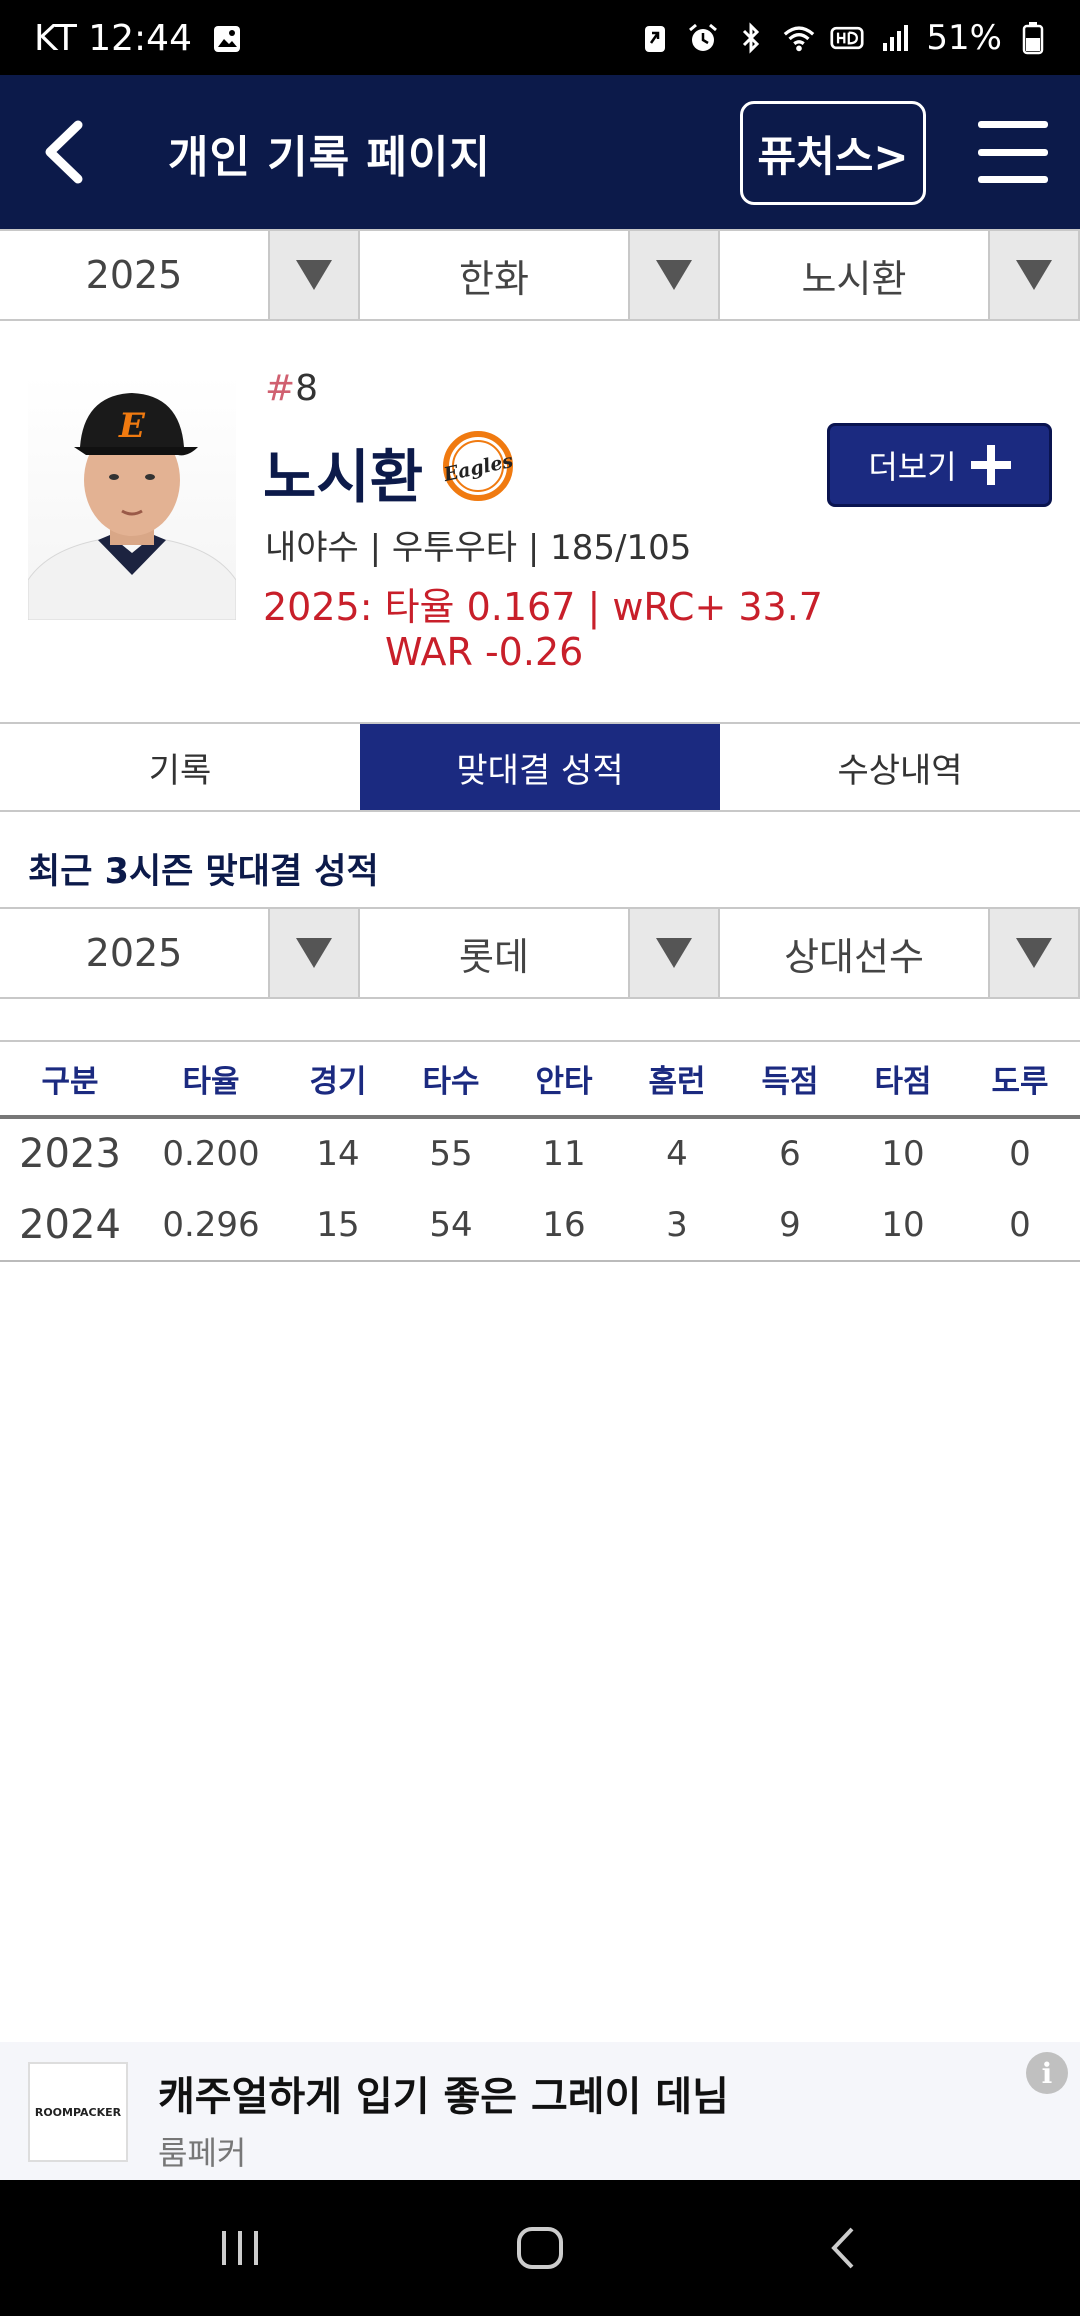 The width and height of the screenshot is (1080, 2316). Describe the element at coordinates (790, 1225) in the screenshot. I see `table-cell: 9` at that location.